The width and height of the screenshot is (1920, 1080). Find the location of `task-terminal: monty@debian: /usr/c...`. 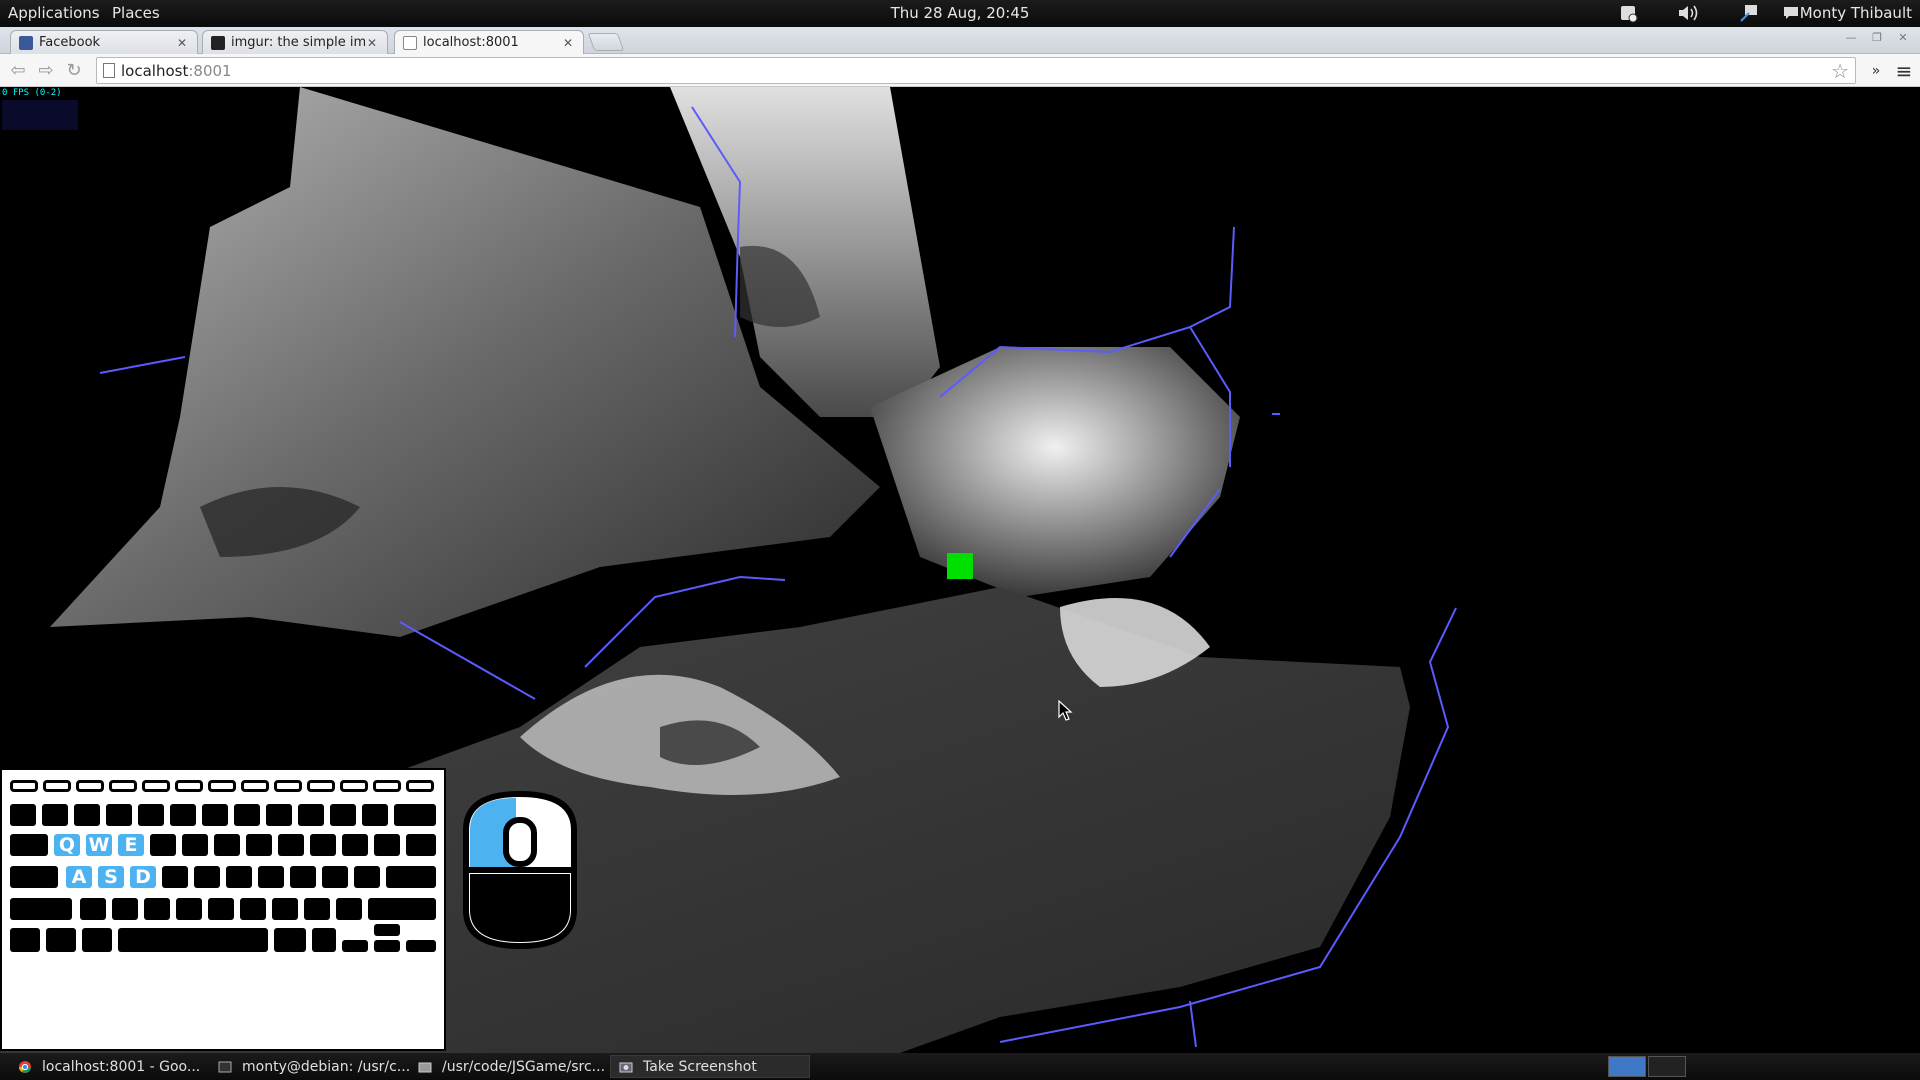

task-terminal: monty@debian: /usr/c... is located at coordinates (311, 1066).